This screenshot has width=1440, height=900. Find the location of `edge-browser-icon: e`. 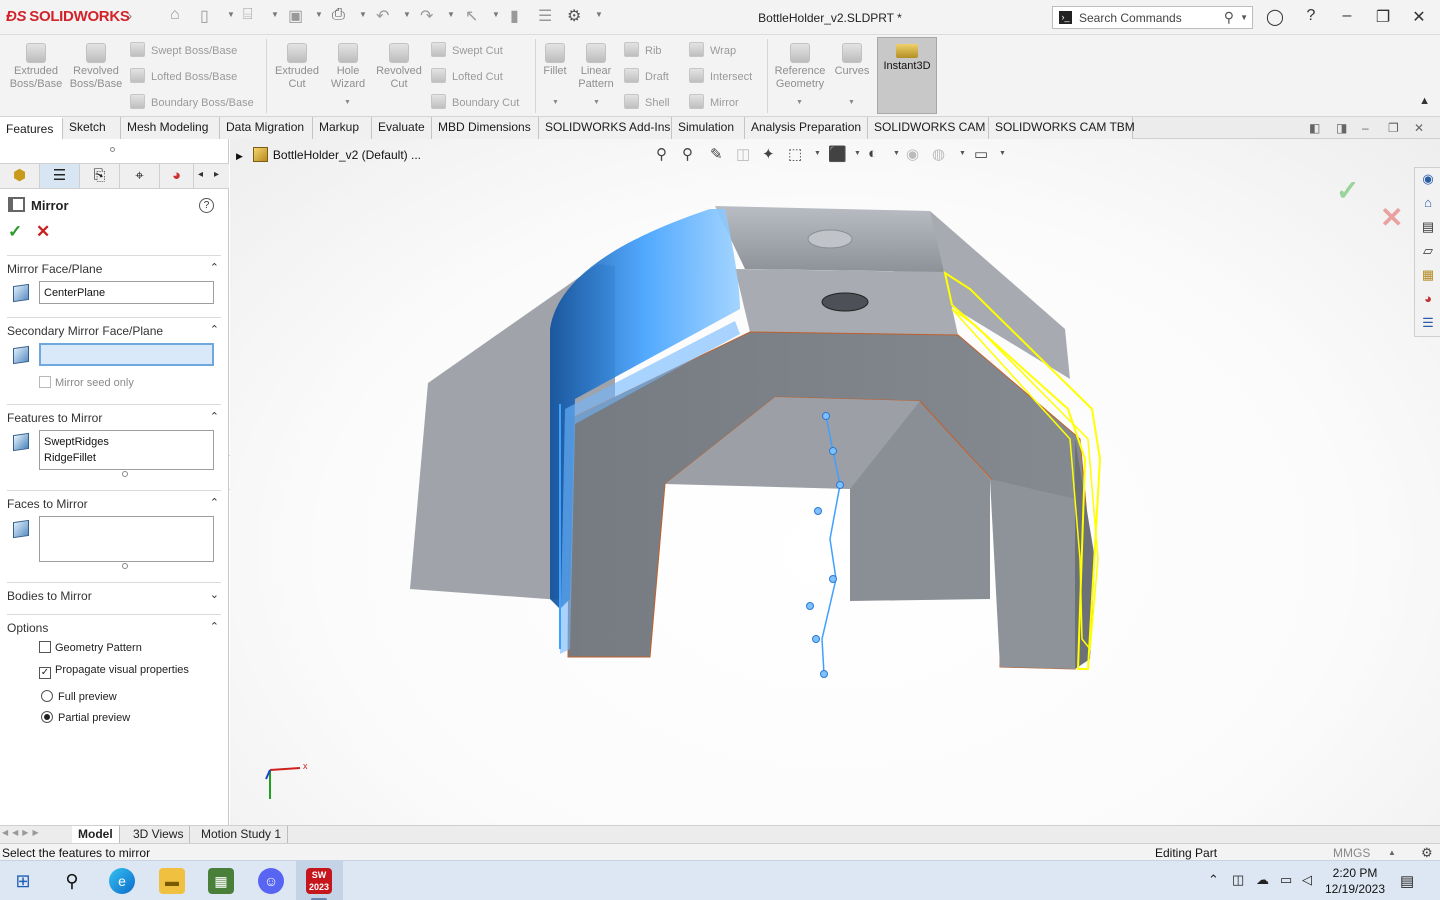

edge-browser-icon: e is located at coordinates (122, 881).